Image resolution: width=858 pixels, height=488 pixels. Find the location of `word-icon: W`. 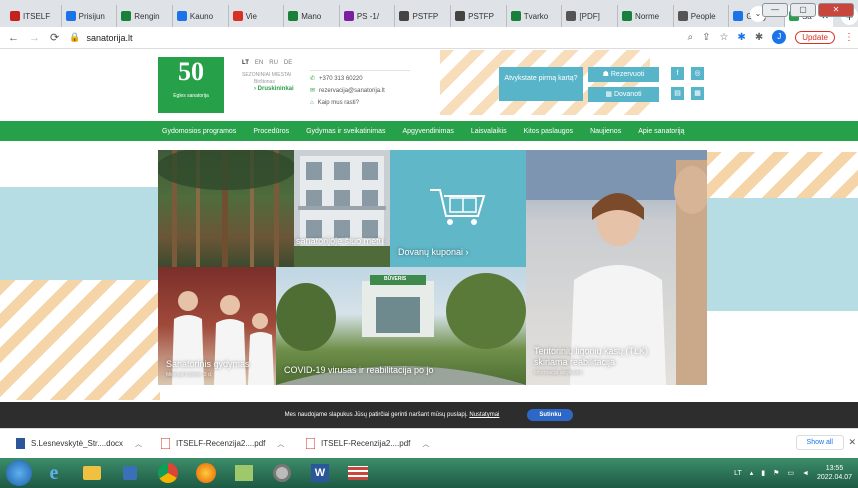

word-icon: W is located at coordinates (320, 473).